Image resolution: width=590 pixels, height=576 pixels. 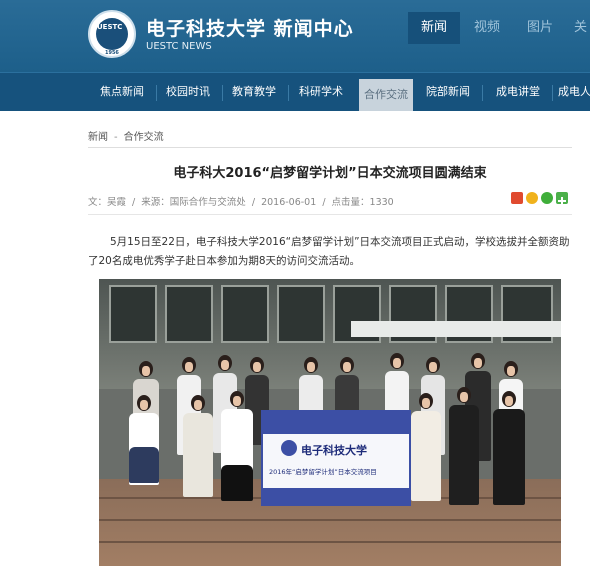 I want to click on breadcrumb-current: 合作交流, so click(x=144, y=137).